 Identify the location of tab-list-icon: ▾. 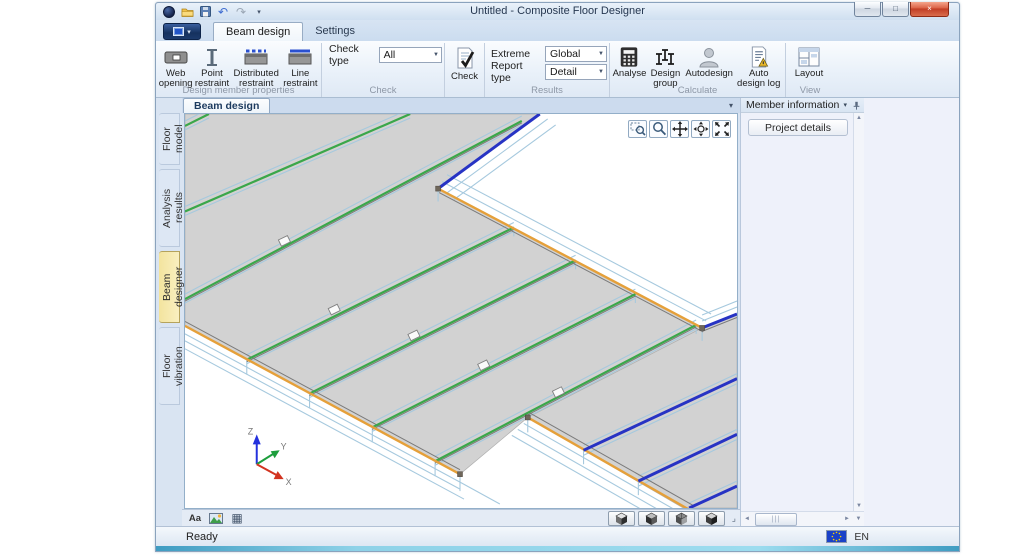
(731, 105).